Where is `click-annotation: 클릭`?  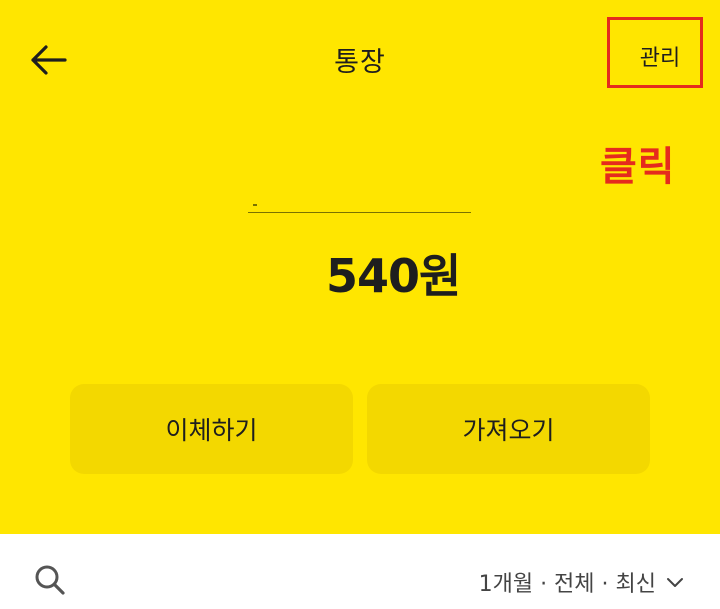 click-annotation: 클릭 is located at coordinates (638, 167).